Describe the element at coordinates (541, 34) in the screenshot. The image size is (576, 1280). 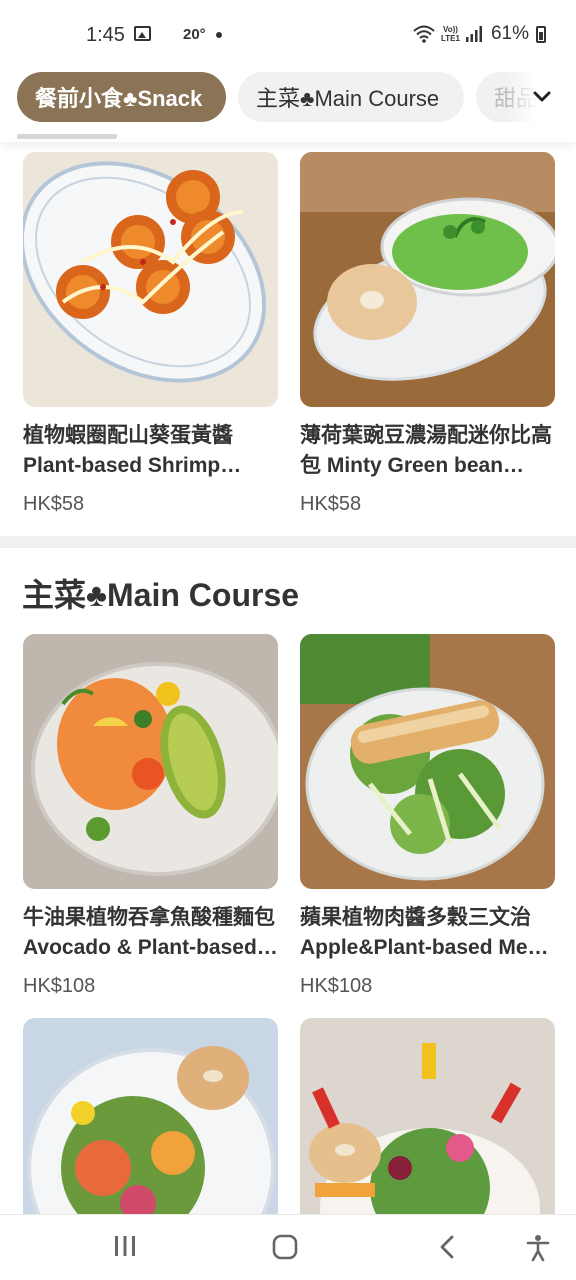
I see `battery-icon` at that location.